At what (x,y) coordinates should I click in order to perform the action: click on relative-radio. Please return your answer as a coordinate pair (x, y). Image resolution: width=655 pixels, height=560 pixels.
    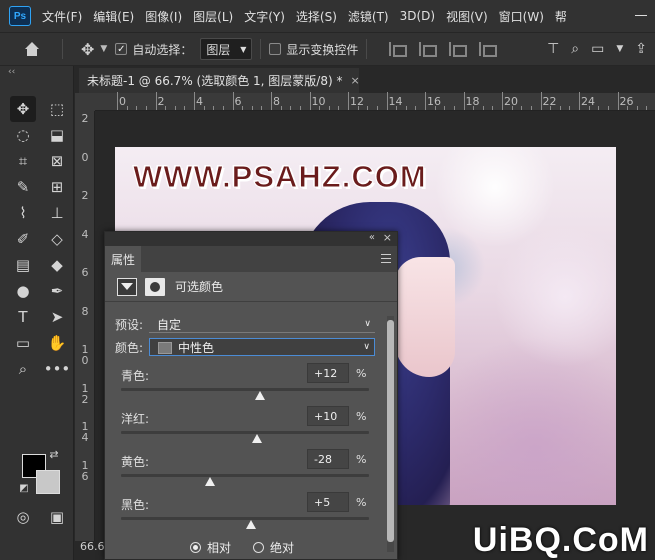
    Looking at the image, I should click on (195, 547).